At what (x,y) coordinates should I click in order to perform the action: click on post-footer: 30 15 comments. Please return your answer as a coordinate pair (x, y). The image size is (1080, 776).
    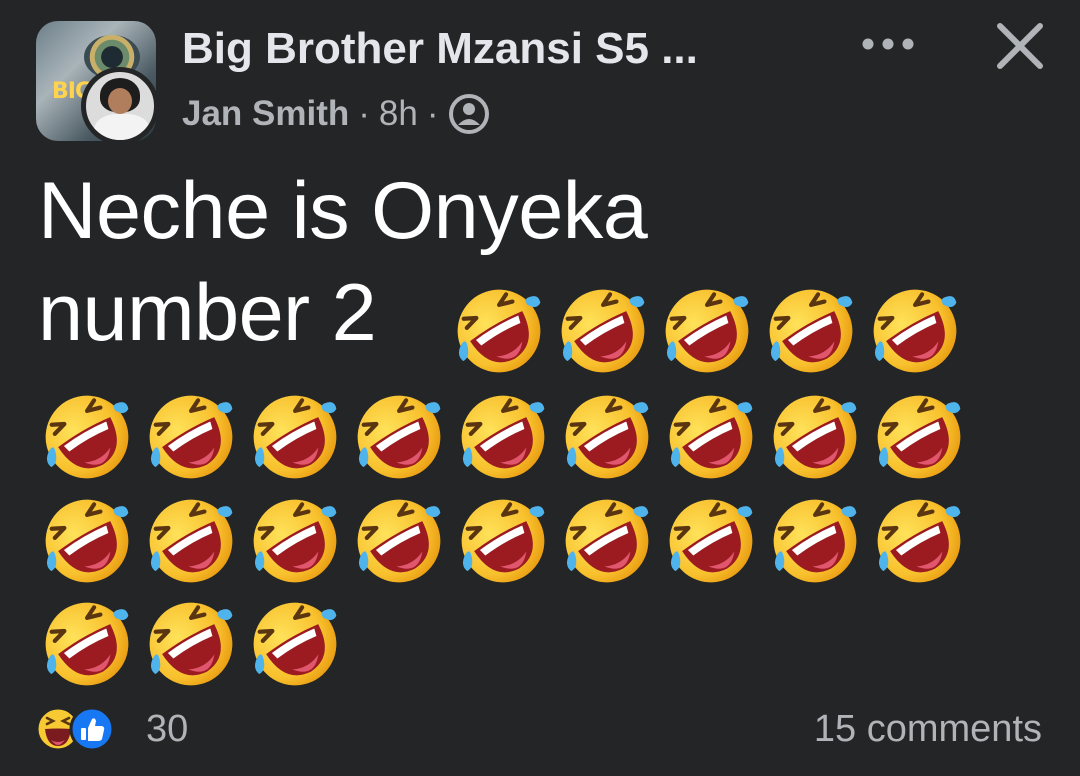
    Looking at the image, I should click on (540, 733).